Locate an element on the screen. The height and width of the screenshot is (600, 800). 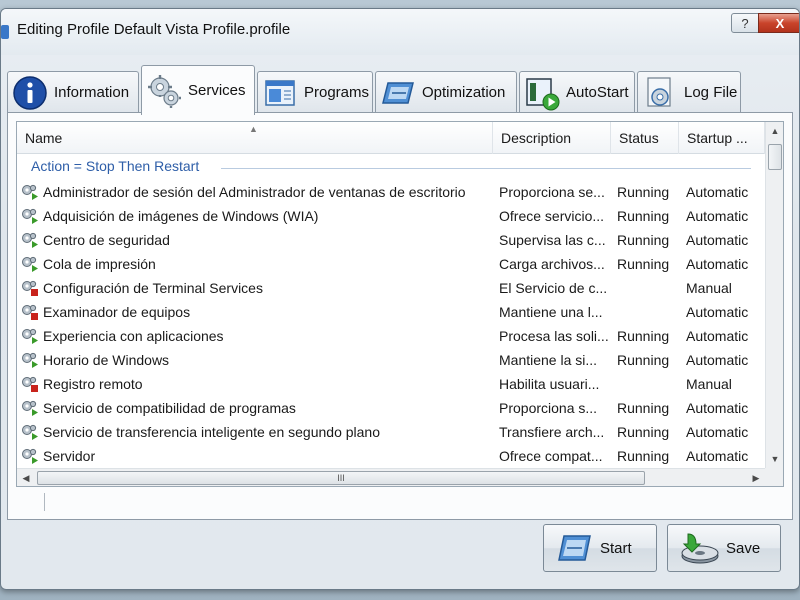
table-row: Registro remoto Habilita usuari... Manual is located at coordinates (391, 384).